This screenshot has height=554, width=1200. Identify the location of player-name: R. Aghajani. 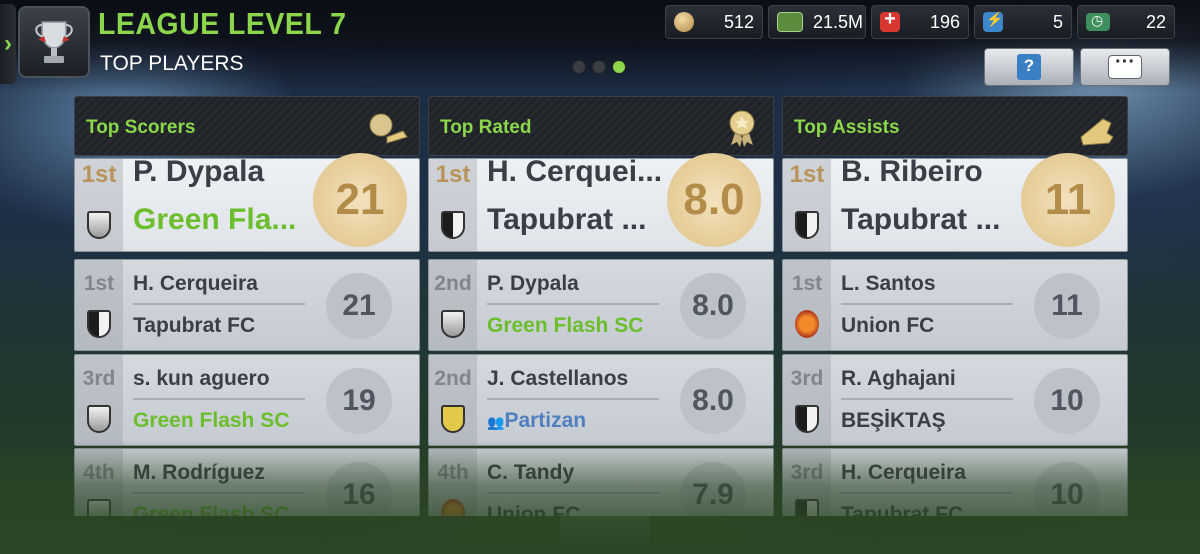
(898, 378).